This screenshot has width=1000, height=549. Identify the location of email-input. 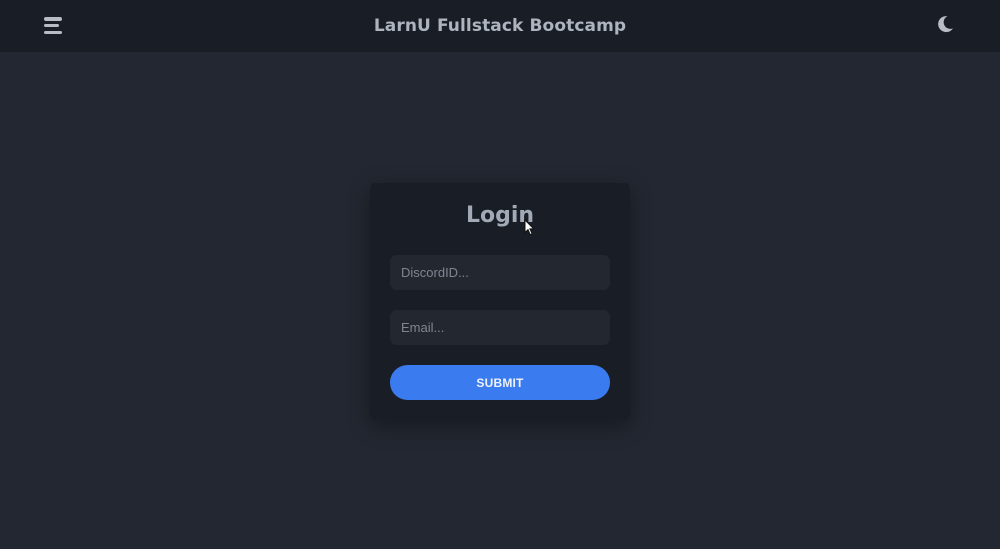
(500, 327).